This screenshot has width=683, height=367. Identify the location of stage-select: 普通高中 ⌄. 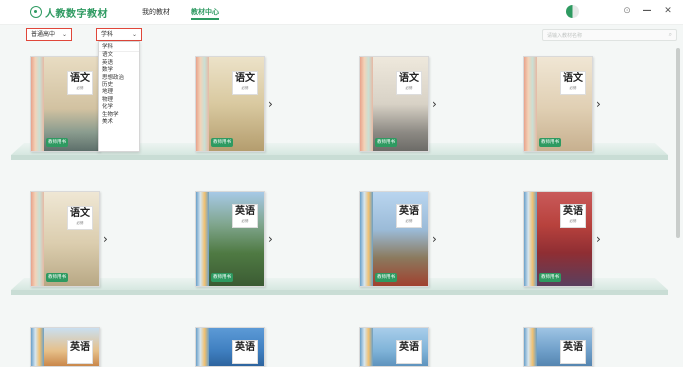
(49, 34).